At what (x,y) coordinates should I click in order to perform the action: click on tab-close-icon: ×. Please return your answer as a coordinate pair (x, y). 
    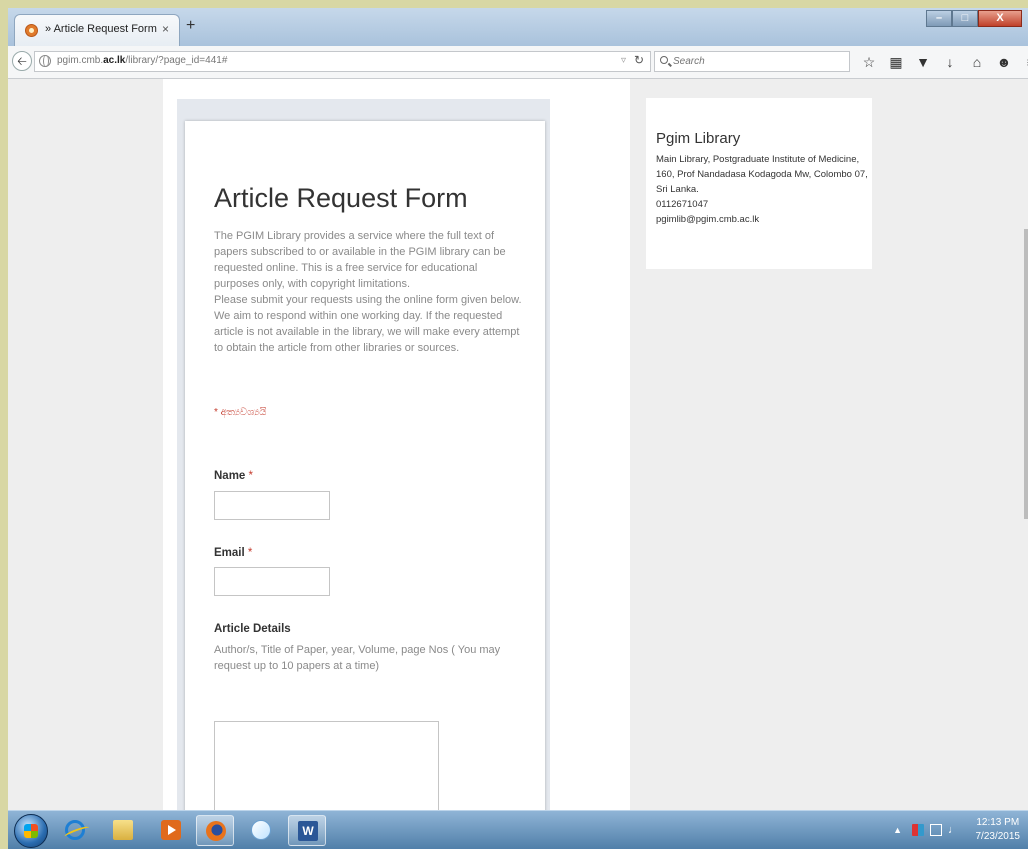
    Looking at the image, I should click on (165, 29).